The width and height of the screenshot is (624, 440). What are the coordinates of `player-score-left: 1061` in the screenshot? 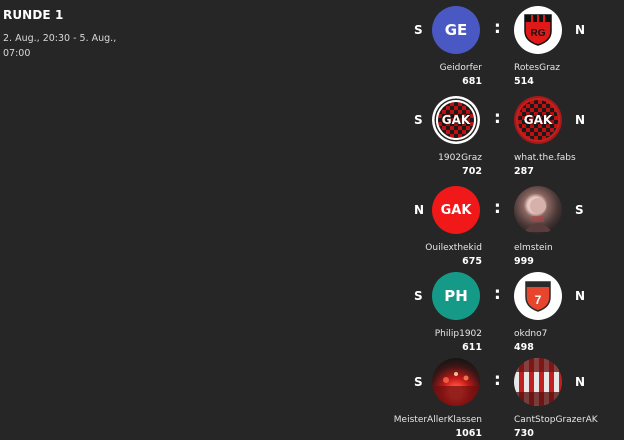 It's located at (468, 433).